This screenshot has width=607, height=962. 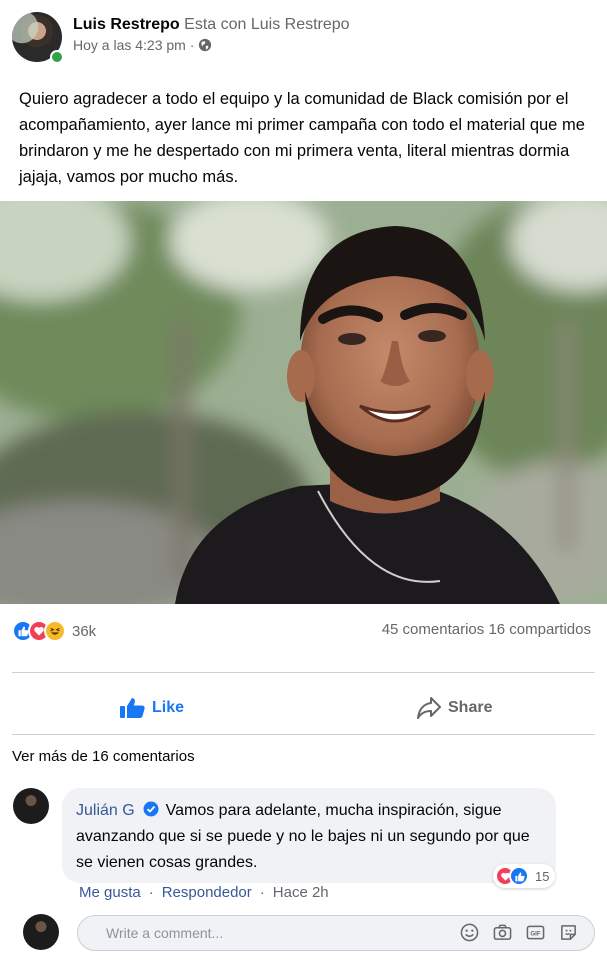 I want to click on reactions-summary: 36k, so click(x=54, y=631).